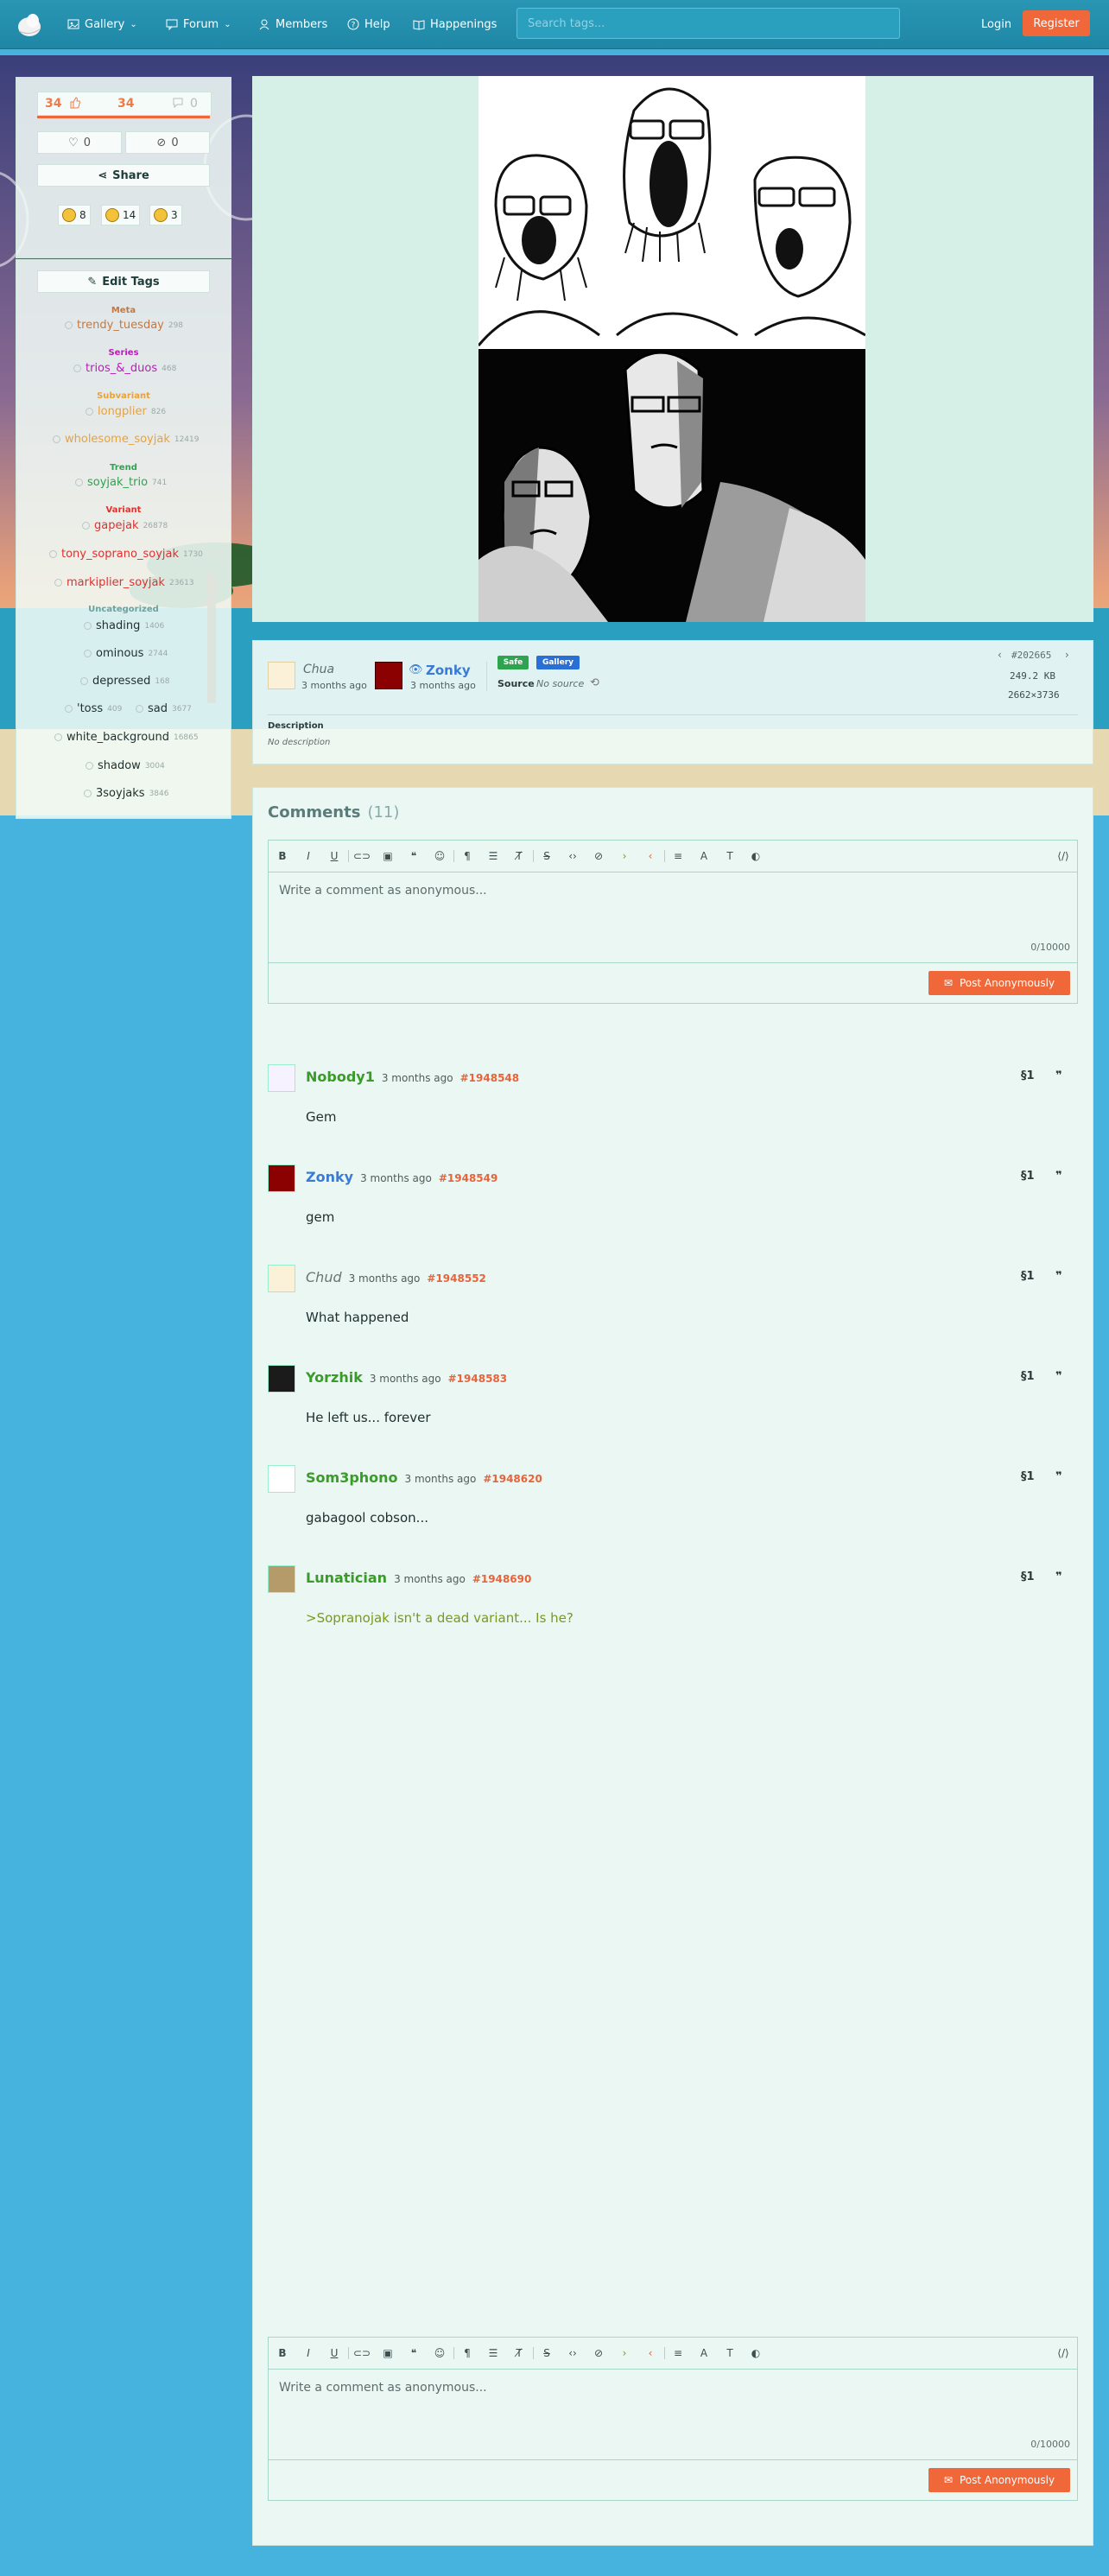 Image resolution: width=1109 pixels, height=2576 pixels. What do you see at coordinates (126, 439) in the screenshot?
I see `tag-wholesome-soyjak: wholesome_soyjak 12419` at bounding box center [126, 439].